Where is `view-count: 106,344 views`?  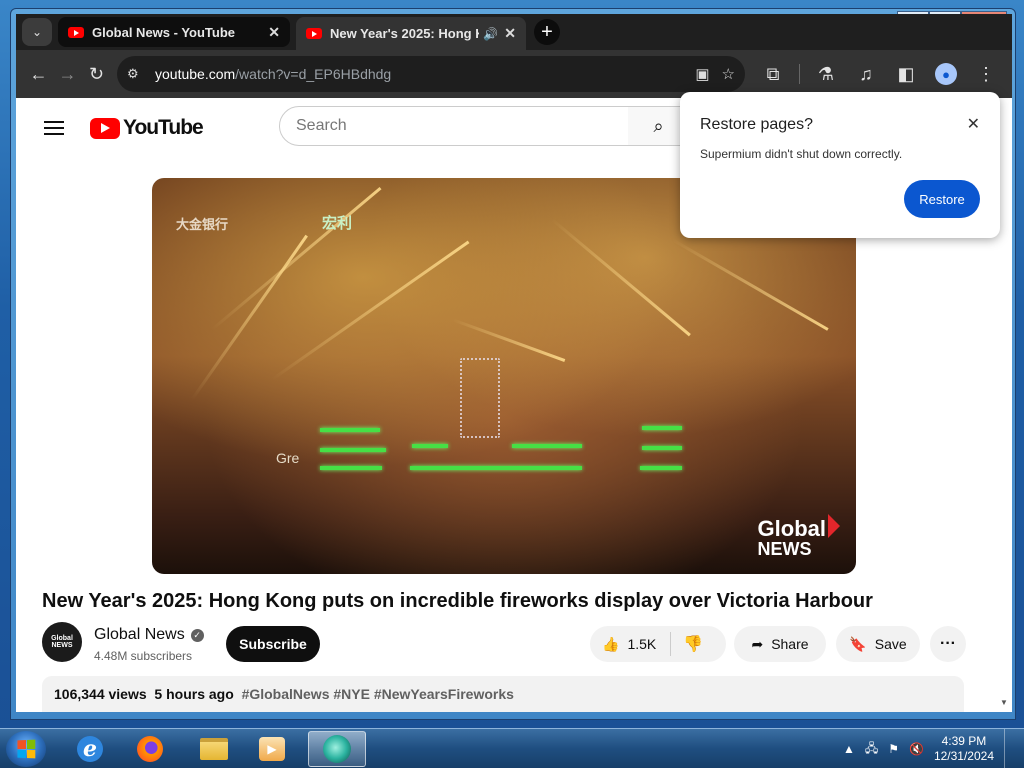
view-count: 106,344 views is located at coordinates (100, 694).